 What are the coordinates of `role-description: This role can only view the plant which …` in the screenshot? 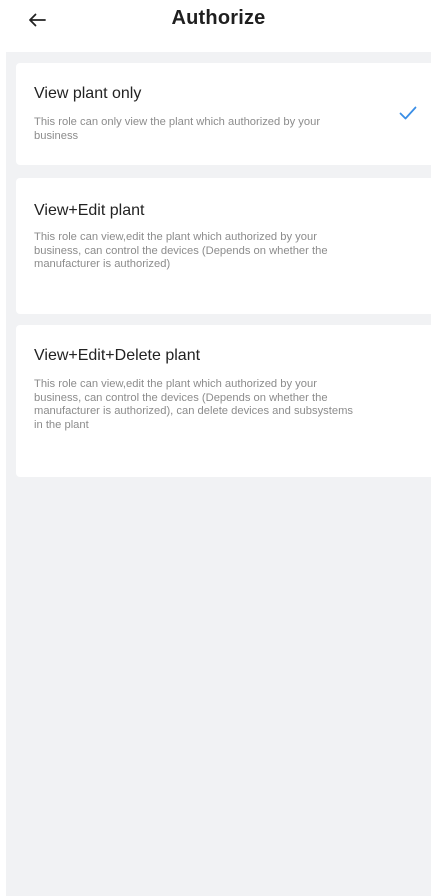 It's located at (177, 129).